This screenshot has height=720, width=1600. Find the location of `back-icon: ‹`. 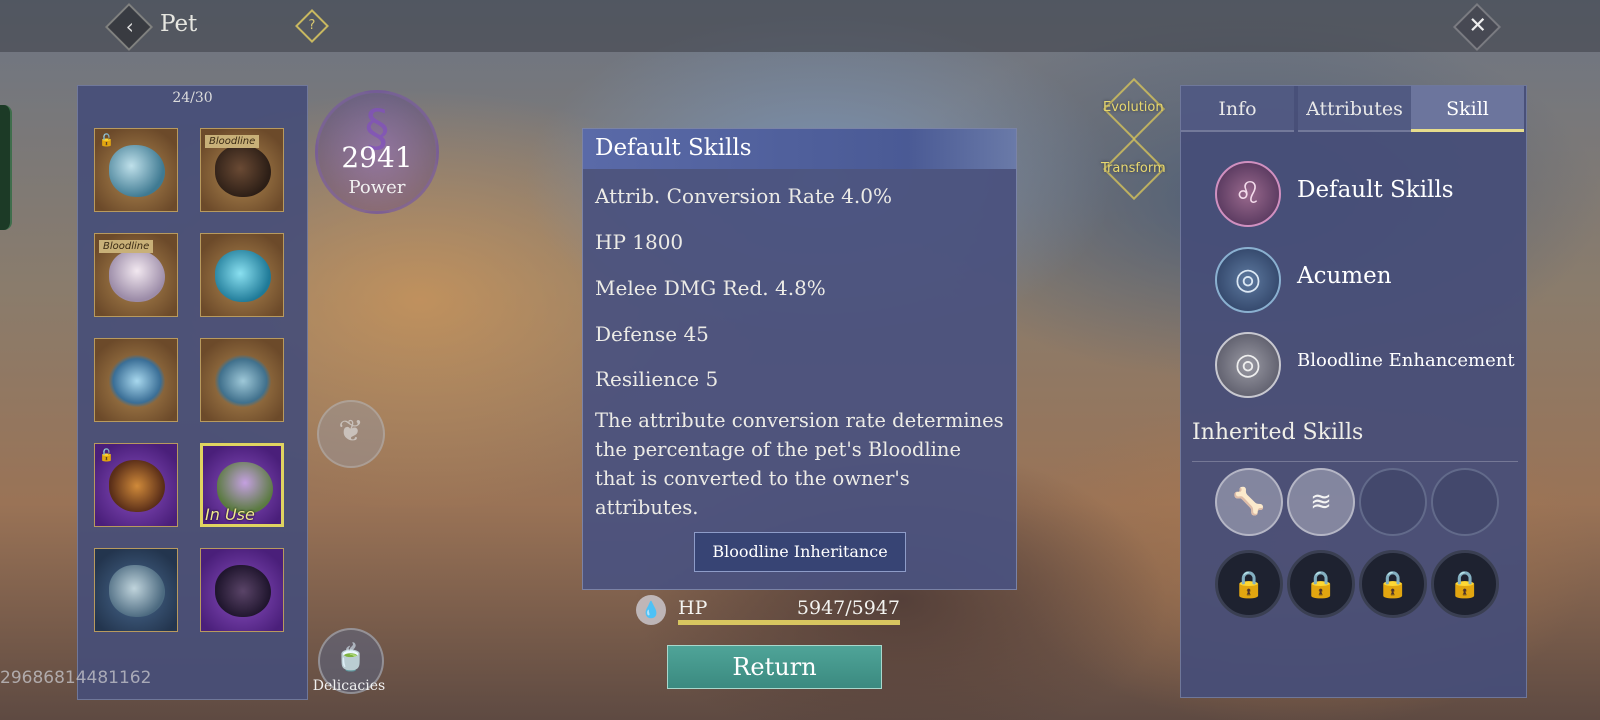

back-icon: ‹ is located at coordinates (129, 26).